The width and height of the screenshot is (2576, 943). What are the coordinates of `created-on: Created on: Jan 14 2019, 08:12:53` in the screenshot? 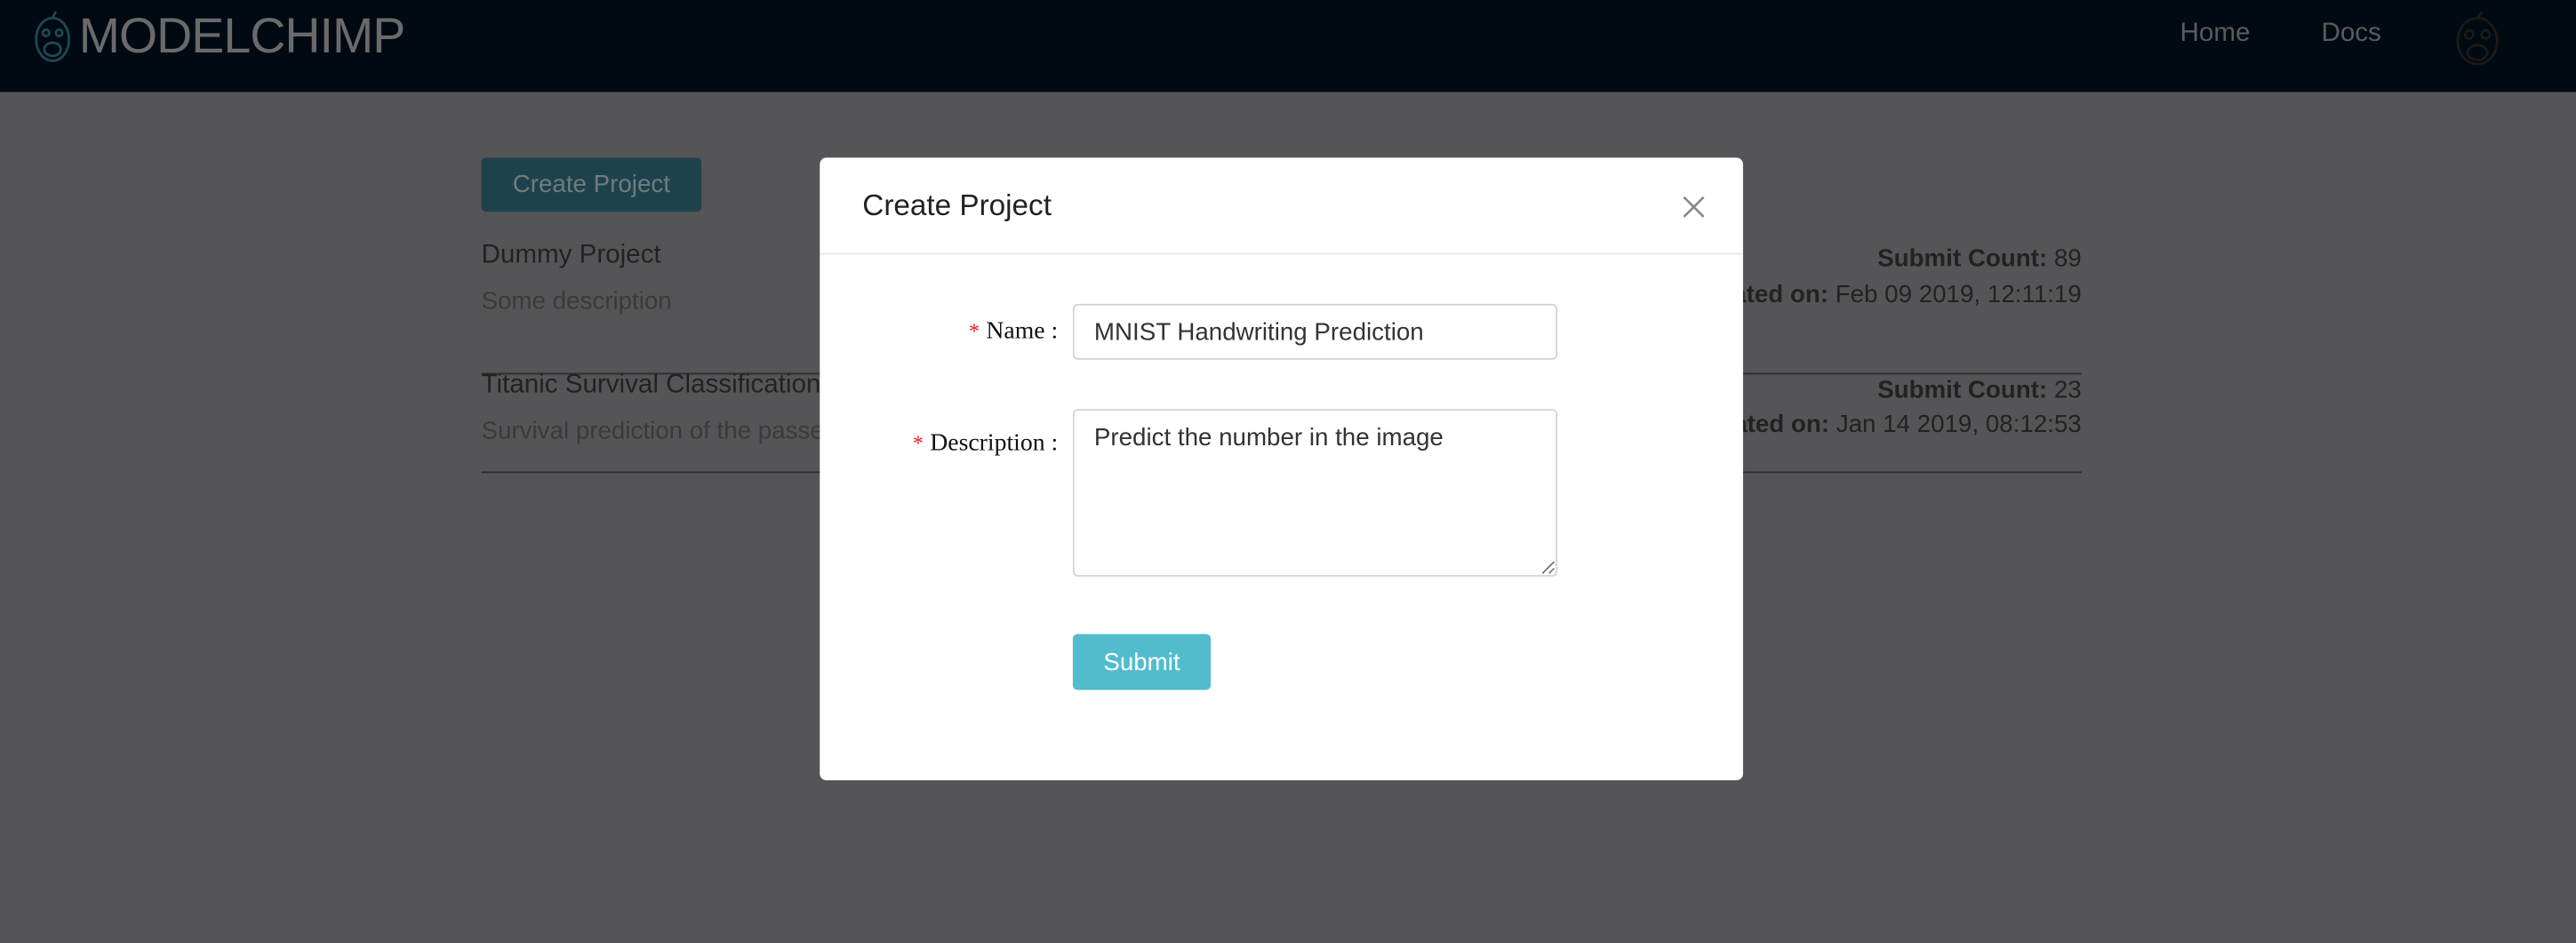 It's located at (1887, 424).